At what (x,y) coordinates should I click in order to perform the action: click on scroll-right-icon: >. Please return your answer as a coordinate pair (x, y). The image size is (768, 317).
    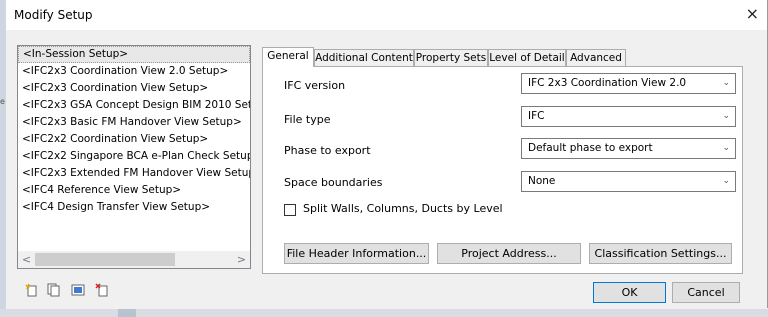
    Looking at the image, I should click on (241, 259).